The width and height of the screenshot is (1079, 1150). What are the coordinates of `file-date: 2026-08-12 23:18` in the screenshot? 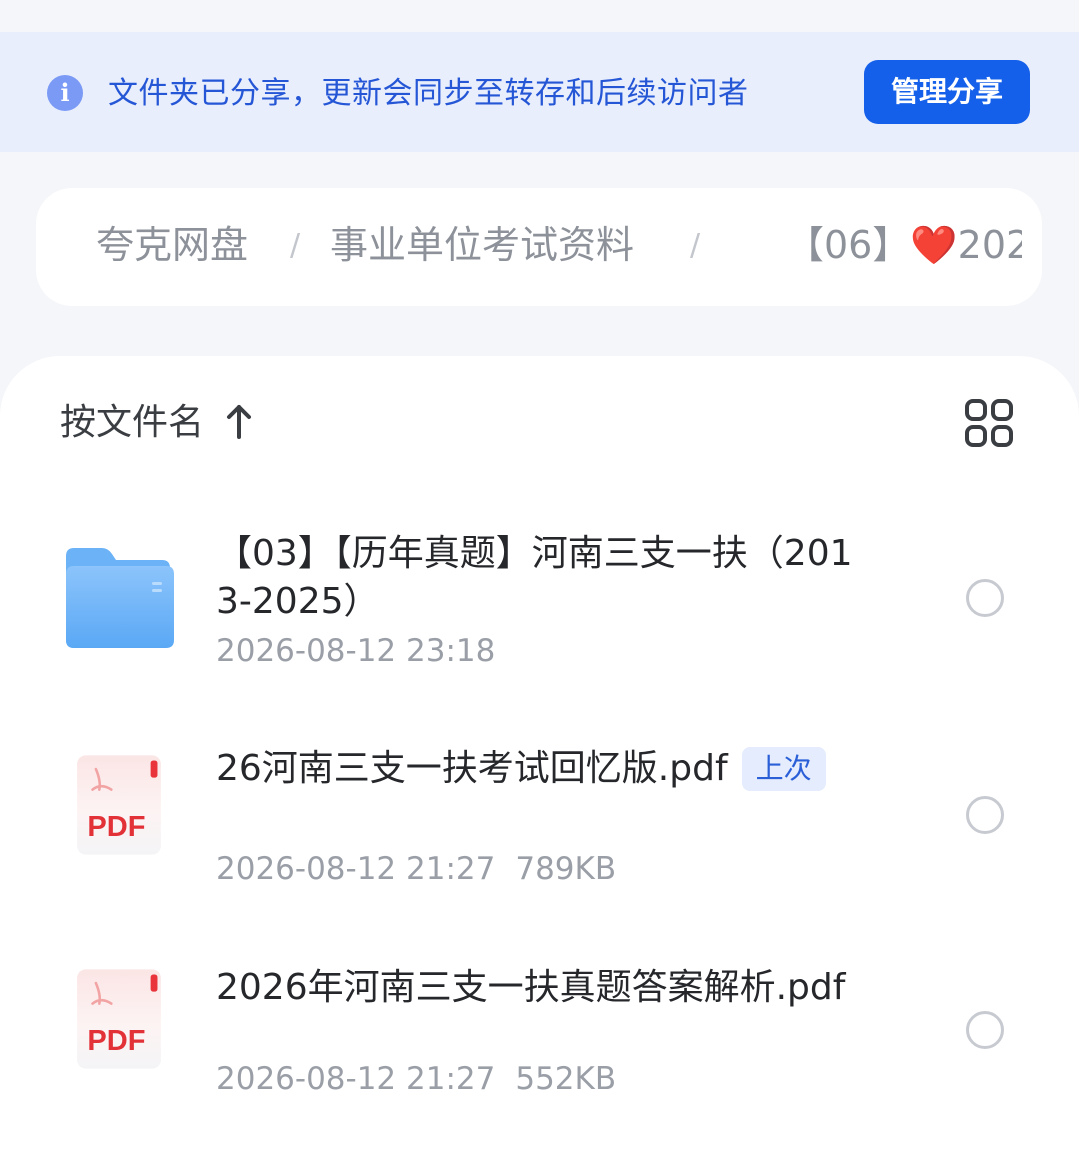 It's located at (356, 651).